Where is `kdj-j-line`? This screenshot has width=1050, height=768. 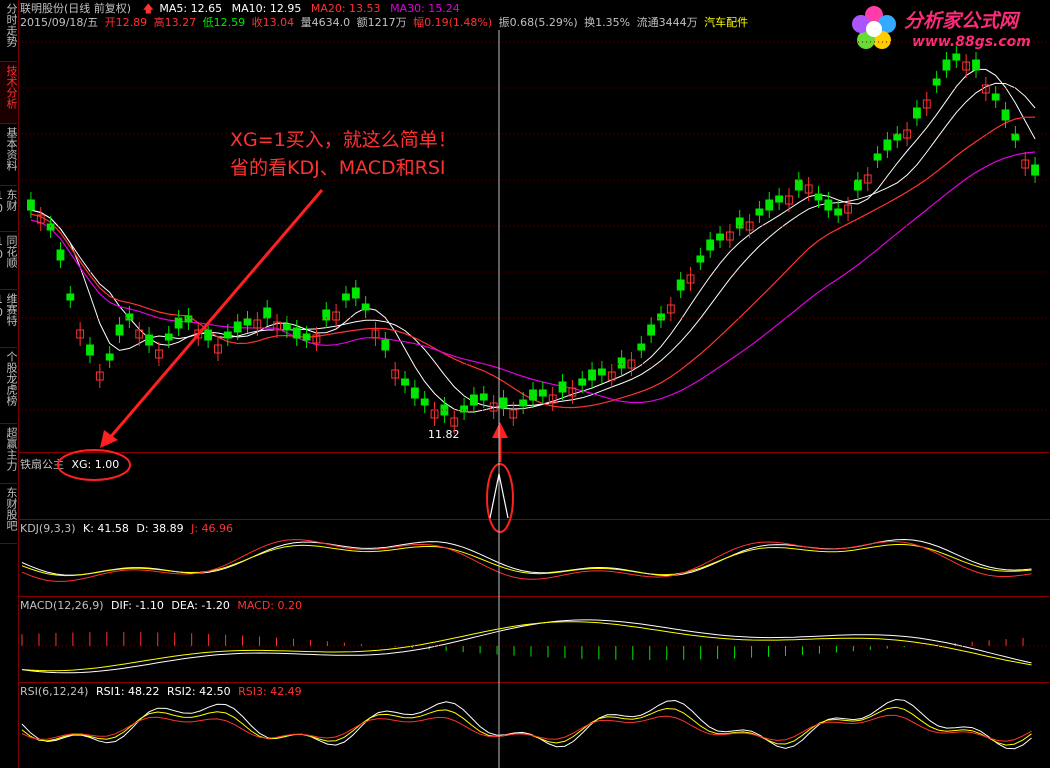
kdj-j-line is located at coordinates (526, 560).